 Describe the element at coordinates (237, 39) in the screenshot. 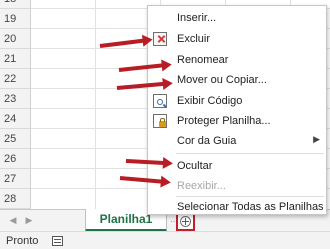

I see `menu-item-excluir: Excluir` at that location.